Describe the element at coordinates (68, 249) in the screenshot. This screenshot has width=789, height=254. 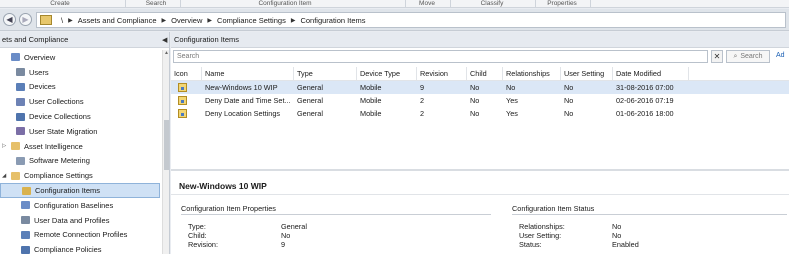
I see `tree-item-label: Compliance Policies` at that location.